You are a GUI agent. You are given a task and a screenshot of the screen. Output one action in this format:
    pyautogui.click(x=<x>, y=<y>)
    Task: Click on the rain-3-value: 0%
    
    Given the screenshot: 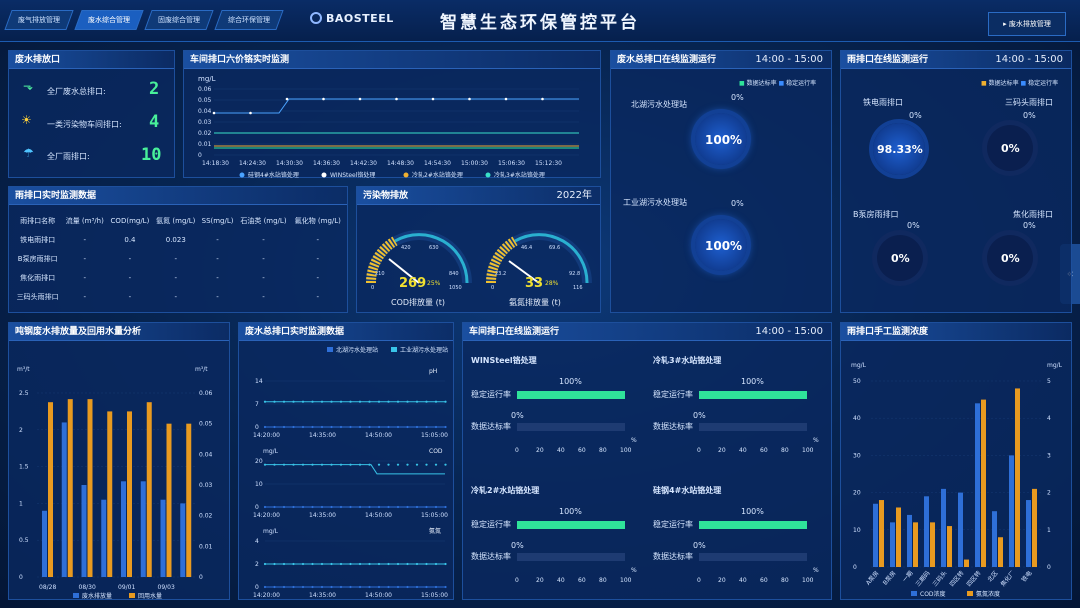 What is the action you would take?
    pyautogui.click(x=900, y=258)
    